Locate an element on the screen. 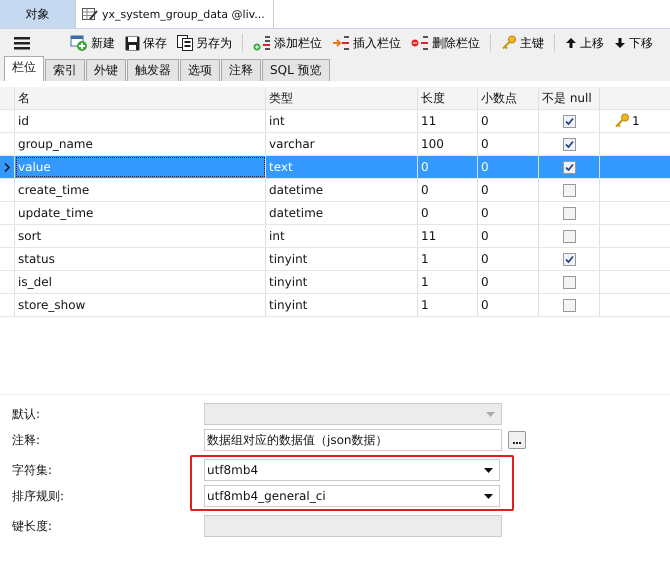 The height and width of the screenshot is (587, 670). table-cell: text is located at coordinates (342, 167).